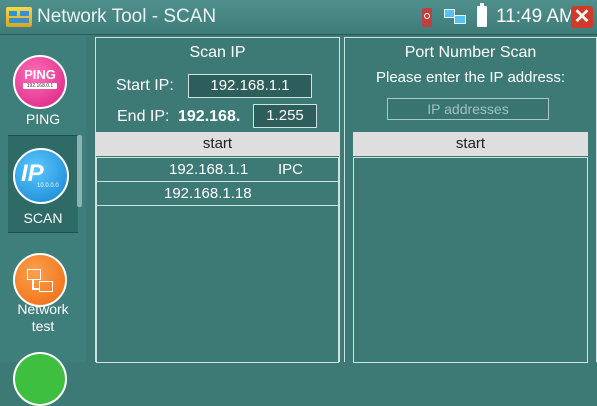 This screenshot has height=406, width=597. I want to click on title-bar: Network Tool - SCAN 11:49 AM ✕, so click(298, 17).